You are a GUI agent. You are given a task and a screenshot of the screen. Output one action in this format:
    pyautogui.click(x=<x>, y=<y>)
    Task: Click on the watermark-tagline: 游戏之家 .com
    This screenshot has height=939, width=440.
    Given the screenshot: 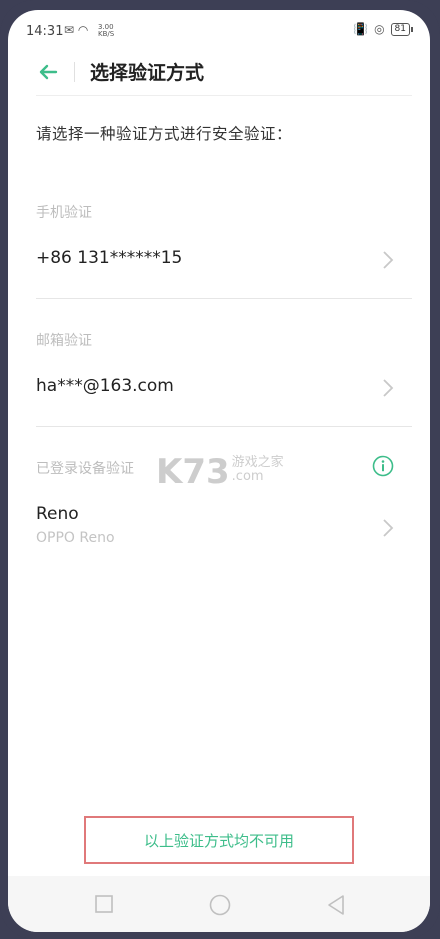 What is the action you would take?
    pyautogui.click(x=258, y=470)
    